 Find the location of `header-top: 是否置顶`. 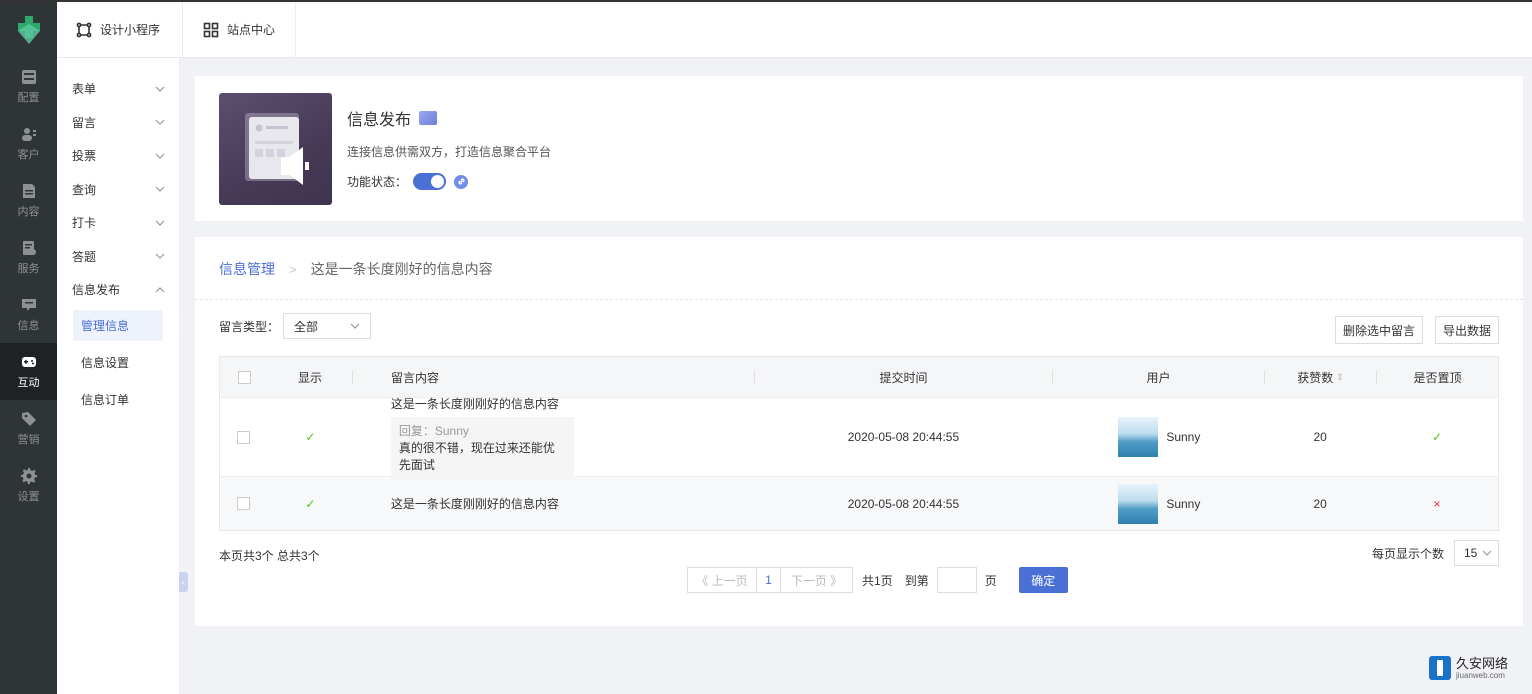

header-top: 是否置顶 is located at coordinates (1437, 377).